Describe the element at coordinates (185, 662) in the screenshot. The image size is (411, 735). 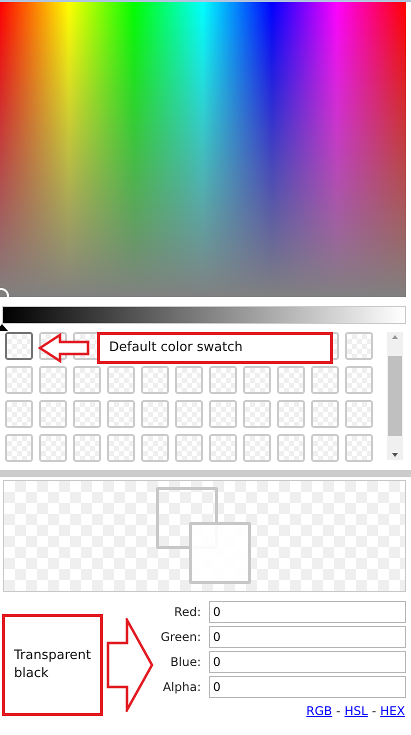
I see `field-label: Blue:` at that location.